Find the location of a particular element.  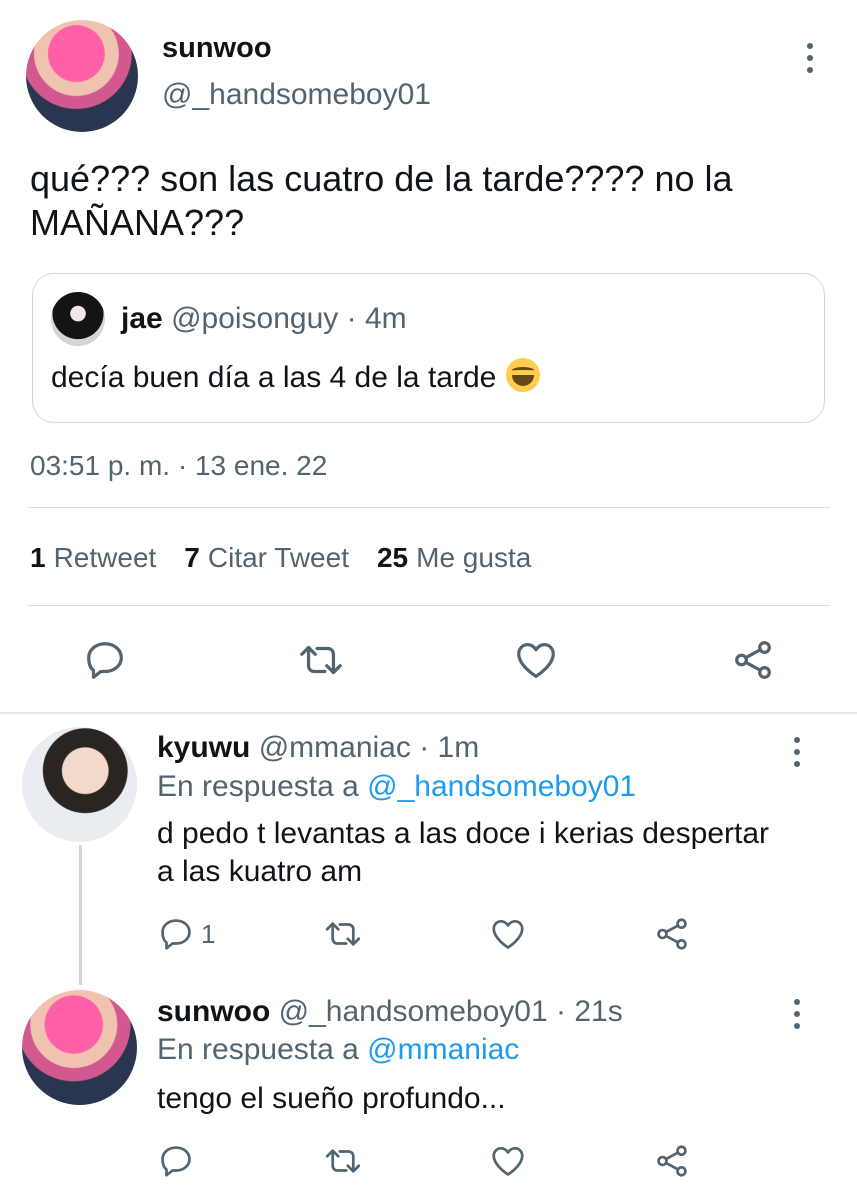

quote-header: jae @poisonguy · 4m is located at coordinates (264, 319).